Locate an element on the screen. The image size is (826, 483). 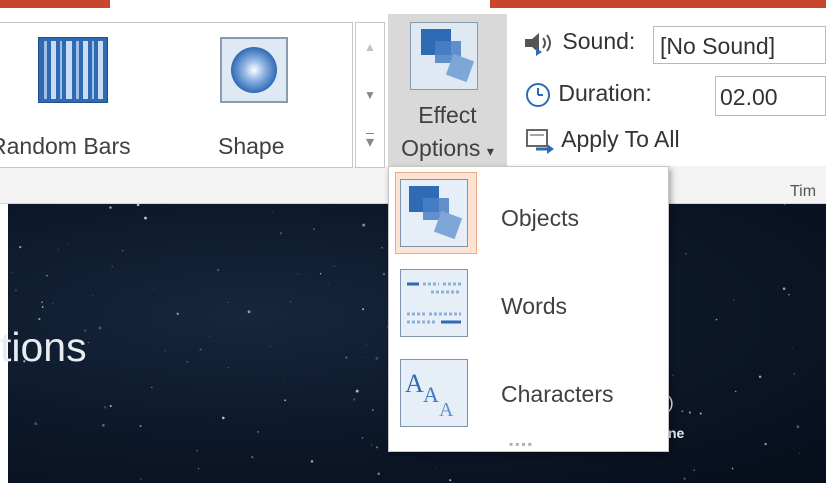
gallery-item-random-bars: Random Bars is located at coordinates (85, 95).